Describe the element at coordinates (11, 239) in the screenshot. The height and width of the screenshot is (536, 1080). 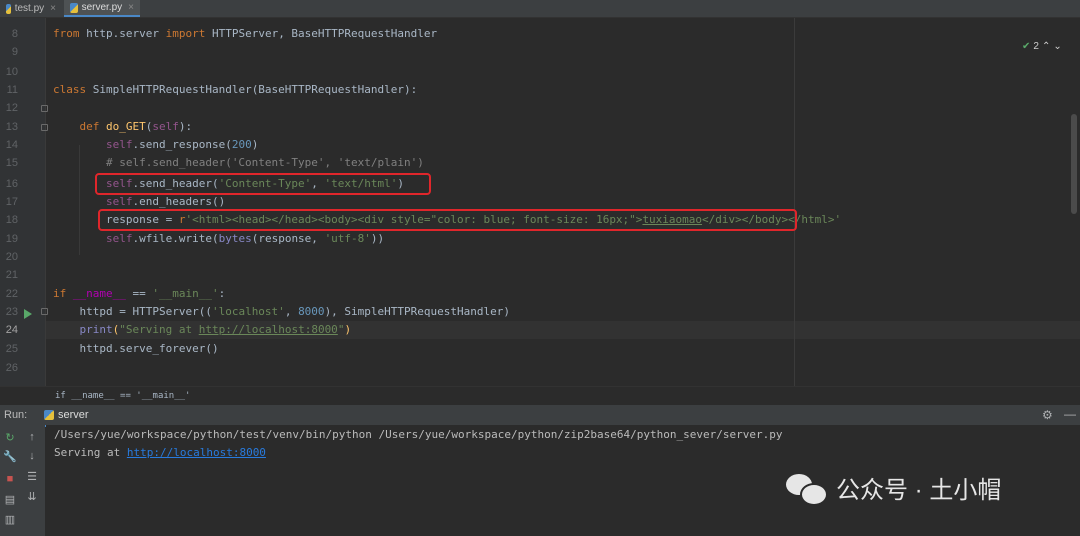
I see `line-number: 19` at that location.